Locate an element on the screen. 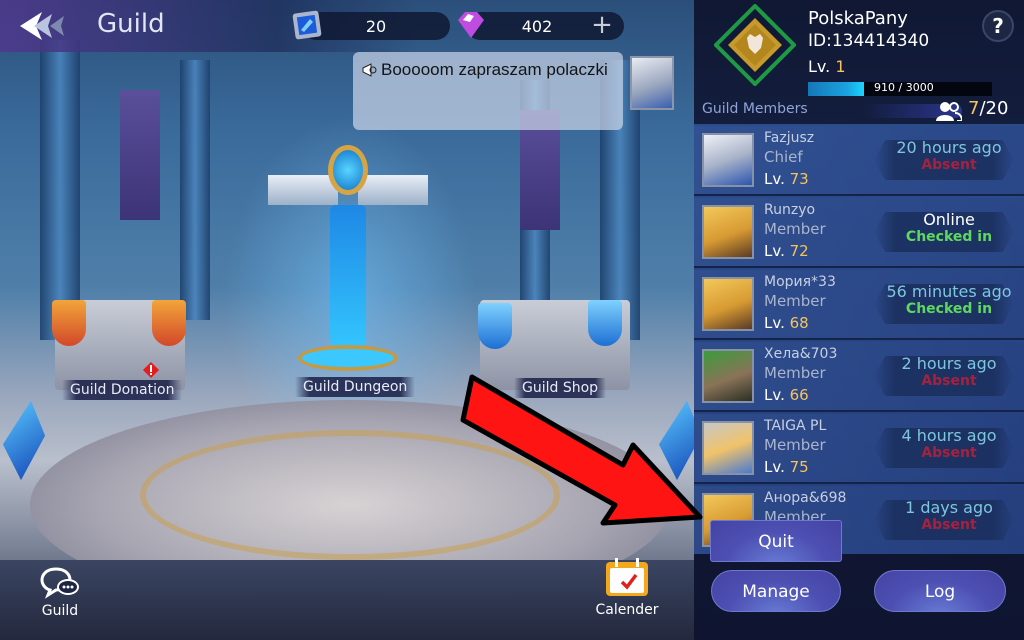  calendar-label: Calender is located at coordinates (627, 610).